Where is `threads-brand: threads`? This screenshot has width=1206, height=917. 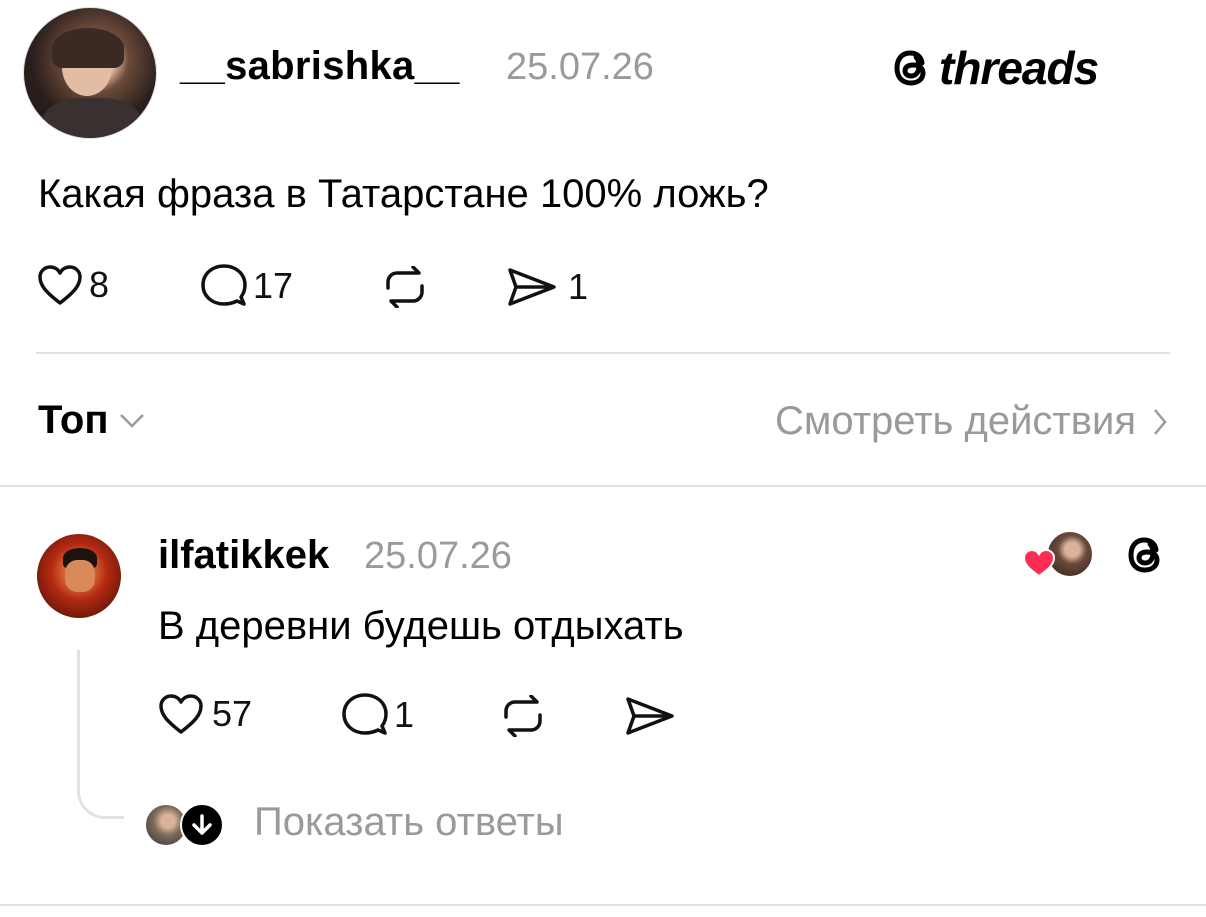 threads-brand: threads is located at coordinates (996, 68).